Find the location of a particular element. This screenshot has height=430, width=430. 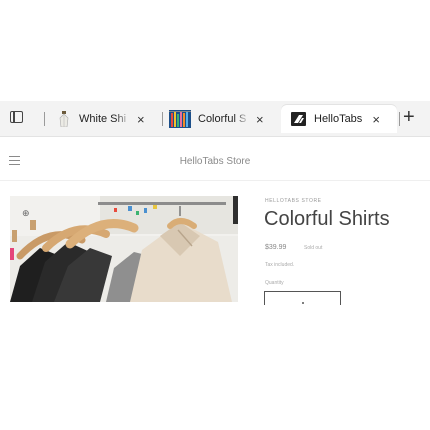

tab-label: HelloTabs is located at coordinates (338, 119).